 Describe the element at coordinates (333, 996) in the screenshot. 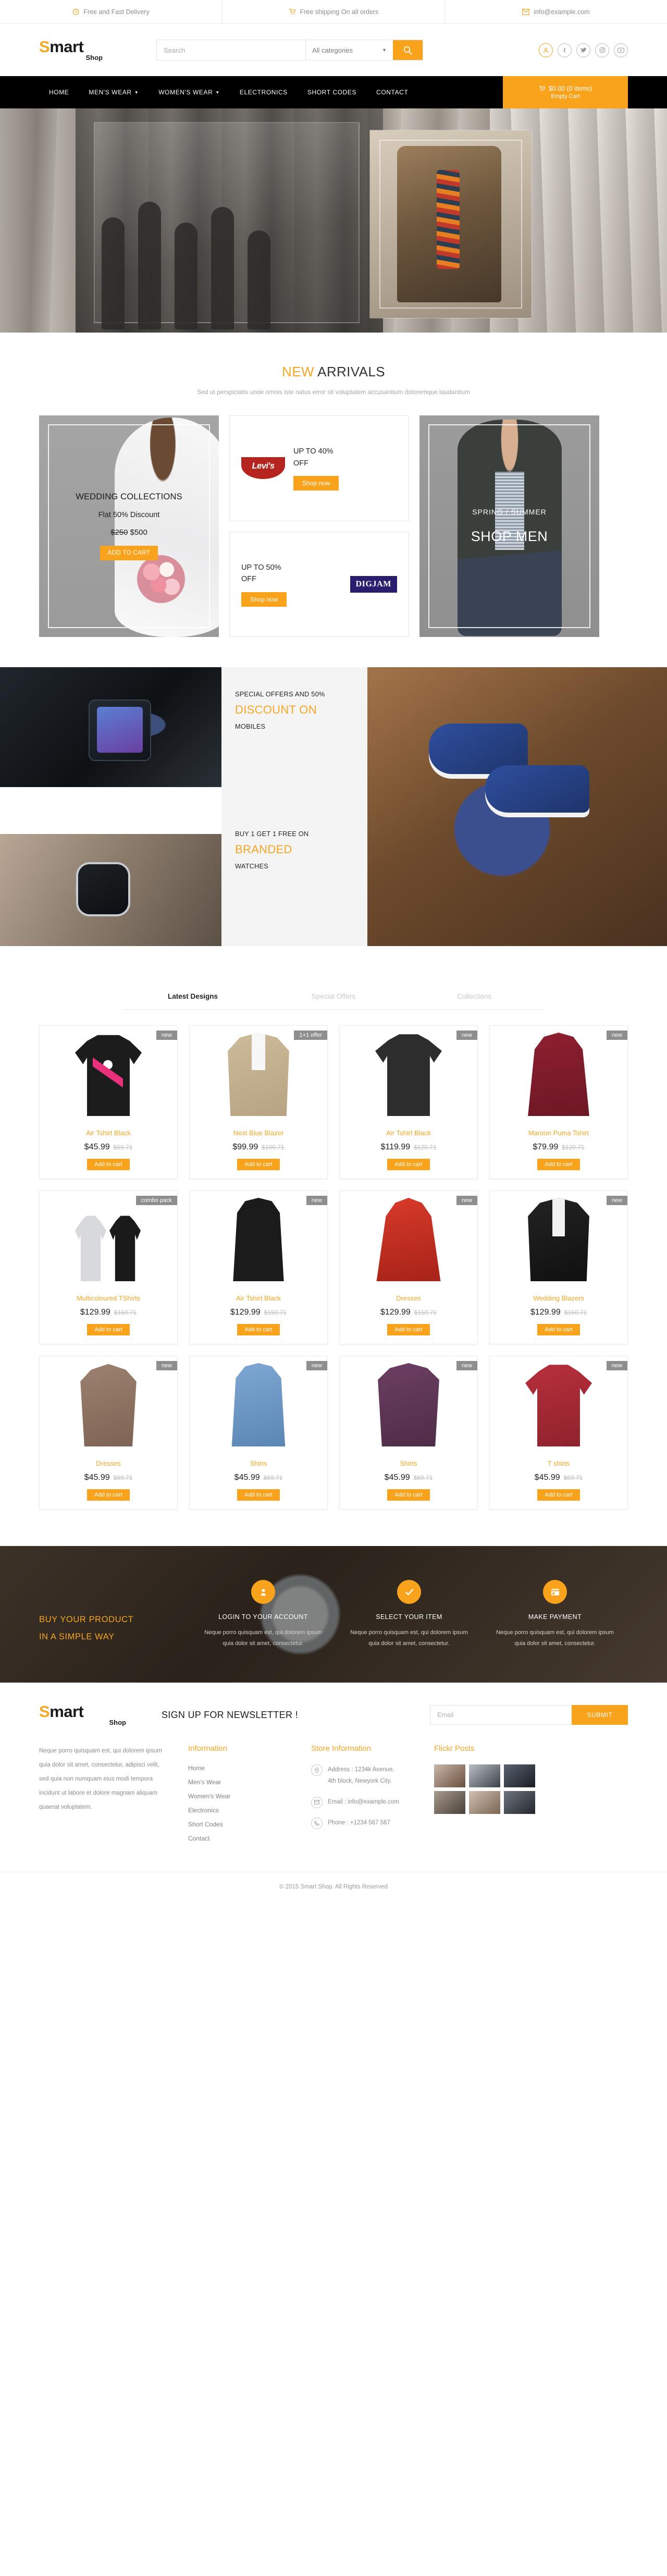

I see `tab-special-offers: Special Offers` at that location.